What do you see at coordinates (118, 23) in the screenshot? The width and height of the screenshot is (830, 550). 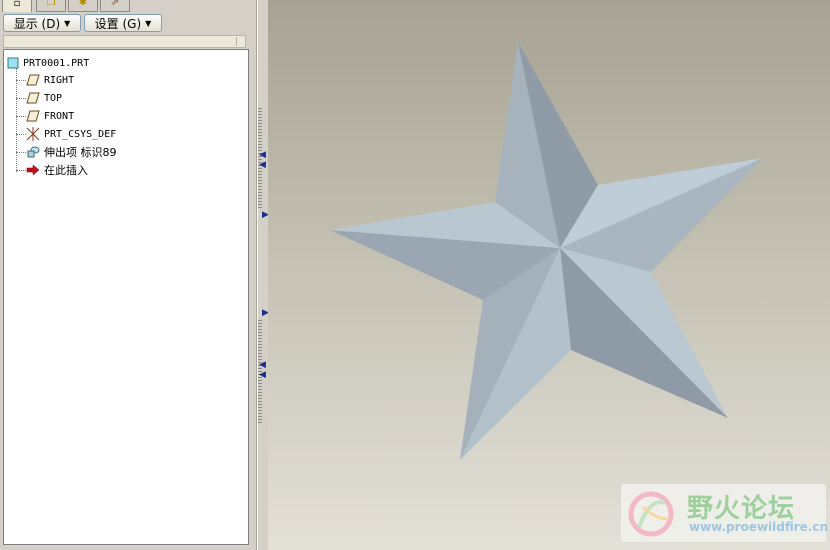 I see `settings-button-label: 设置 (G)` at bounding box center [118, 23].